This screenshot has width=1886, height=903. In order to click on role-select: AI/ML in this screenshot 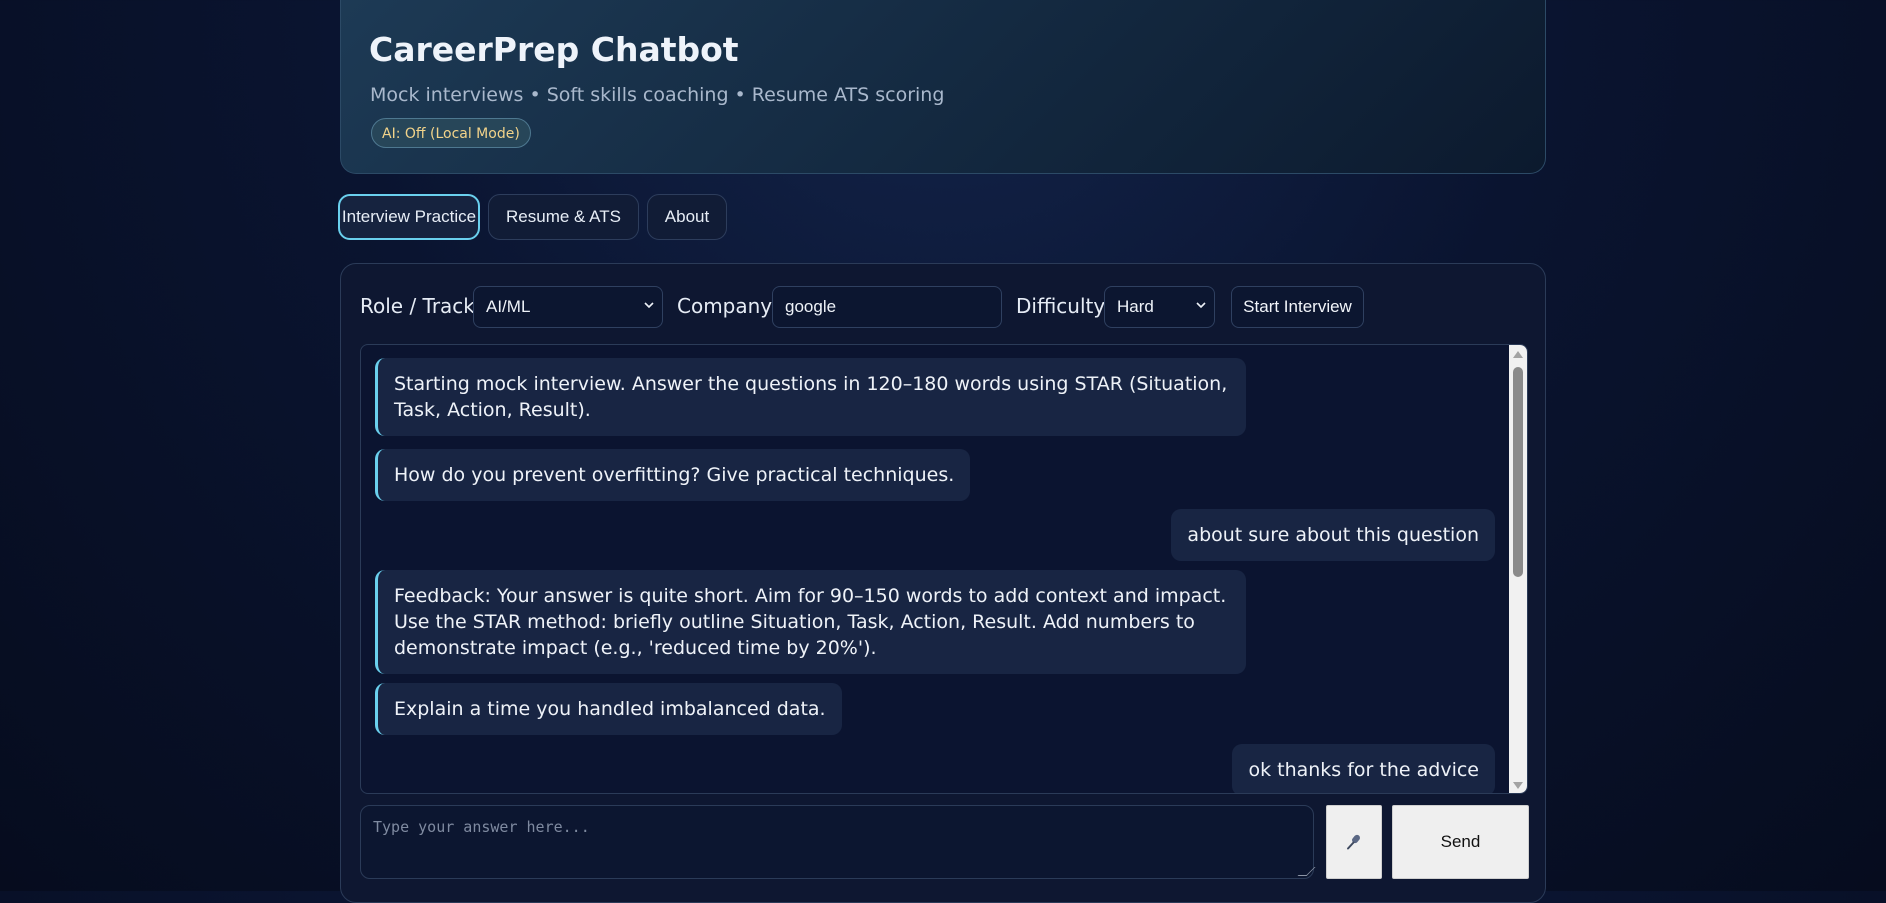, I will do `click(568, 307)`.